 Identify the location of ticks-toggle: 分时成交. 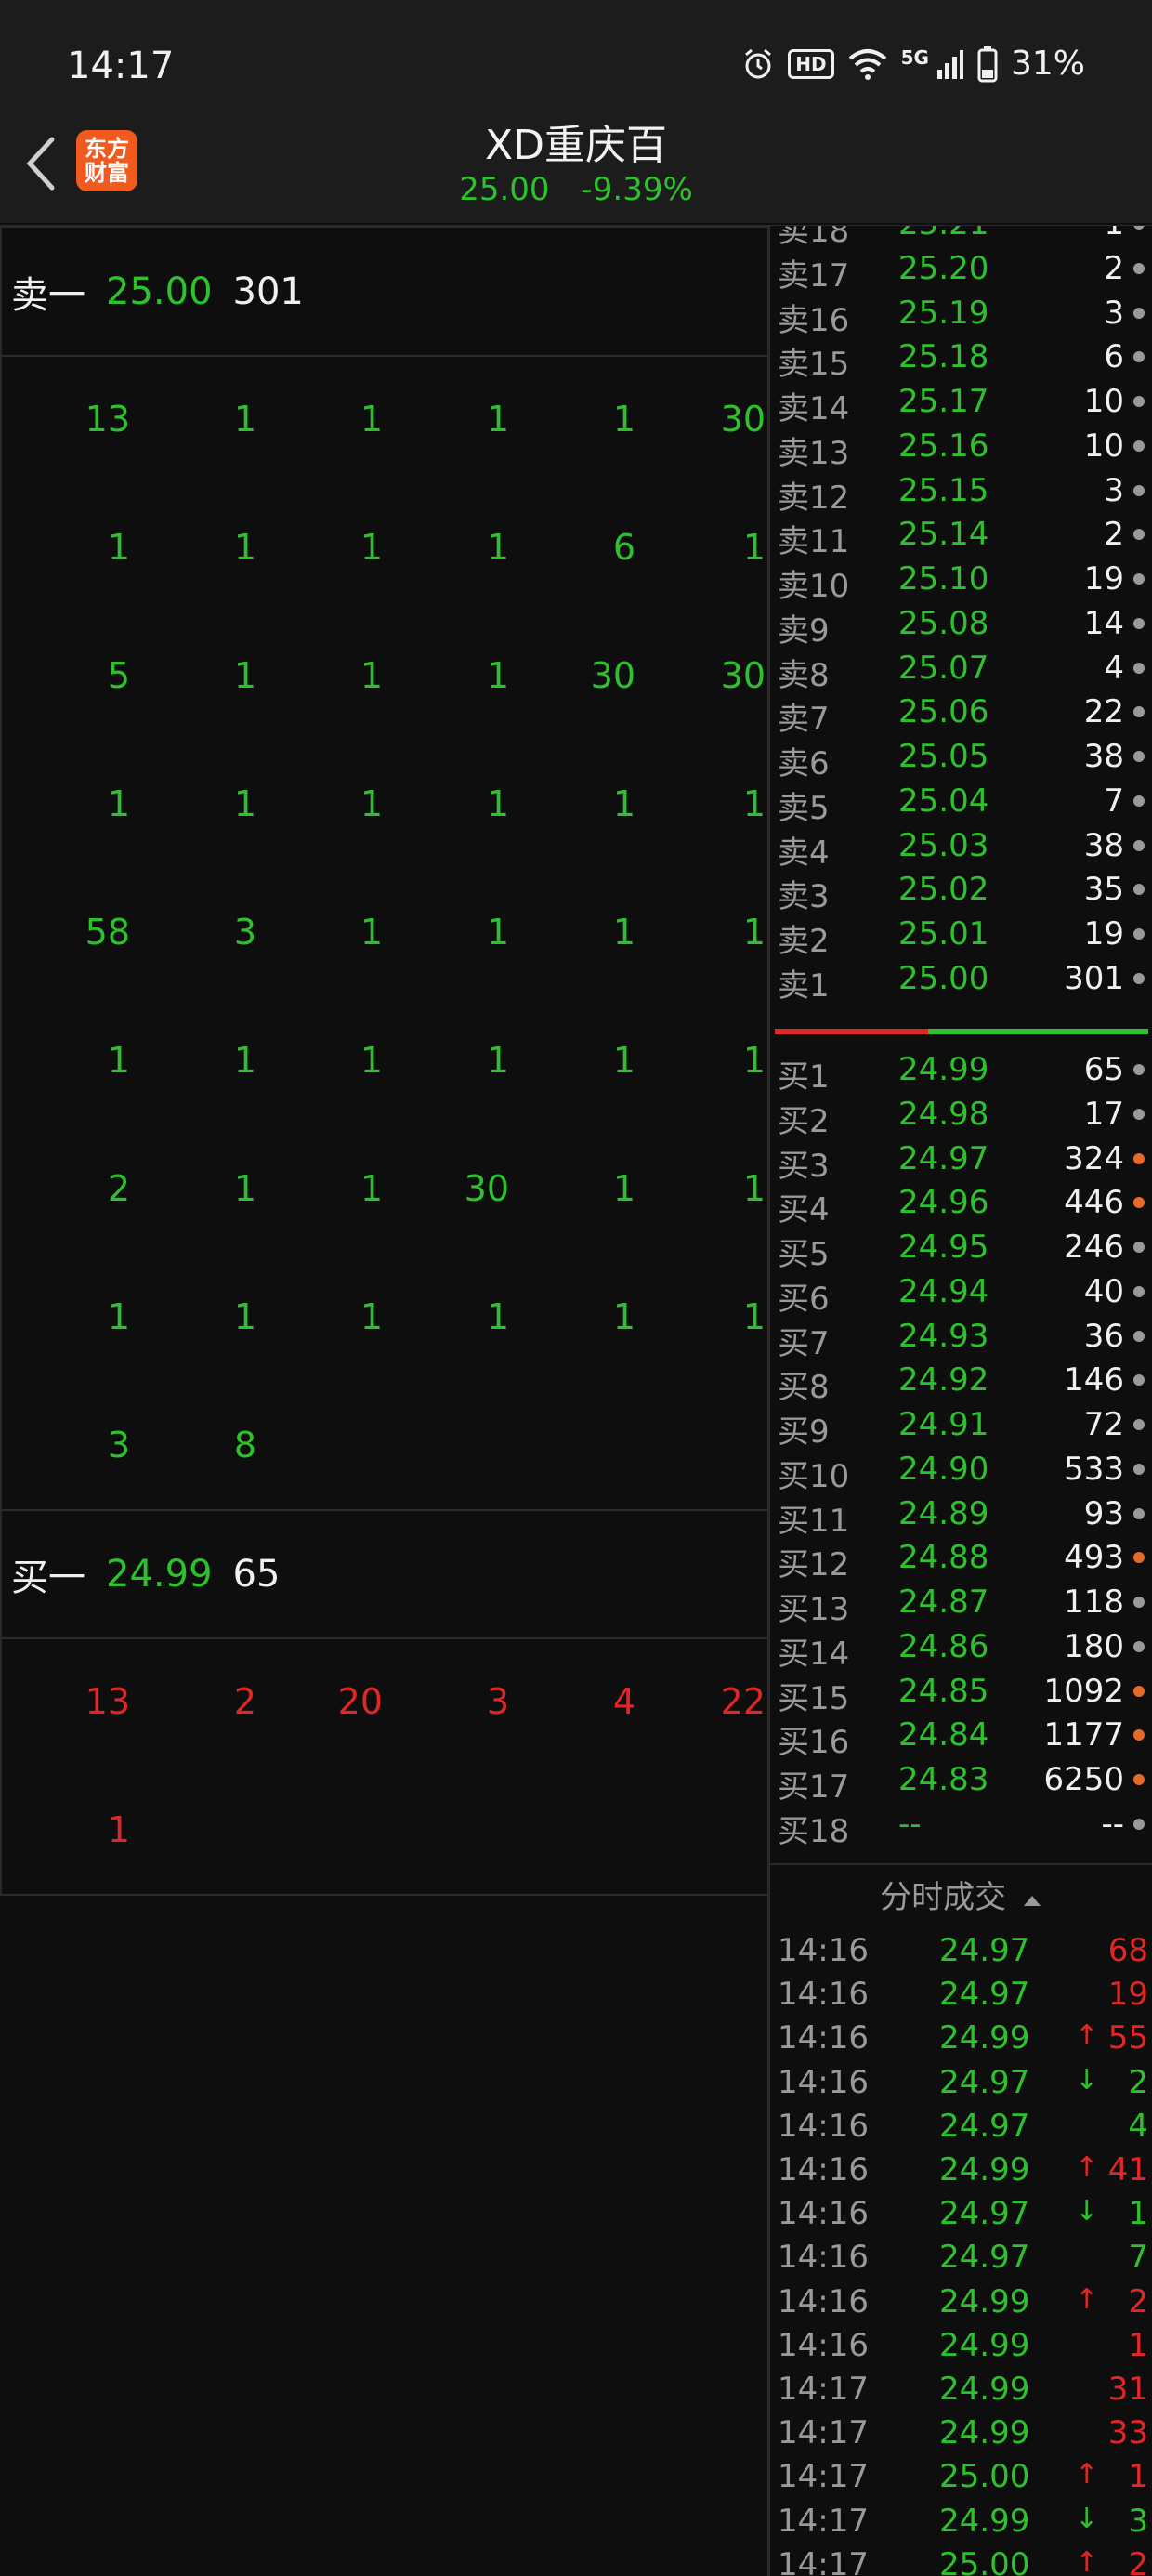
(961, 1895).